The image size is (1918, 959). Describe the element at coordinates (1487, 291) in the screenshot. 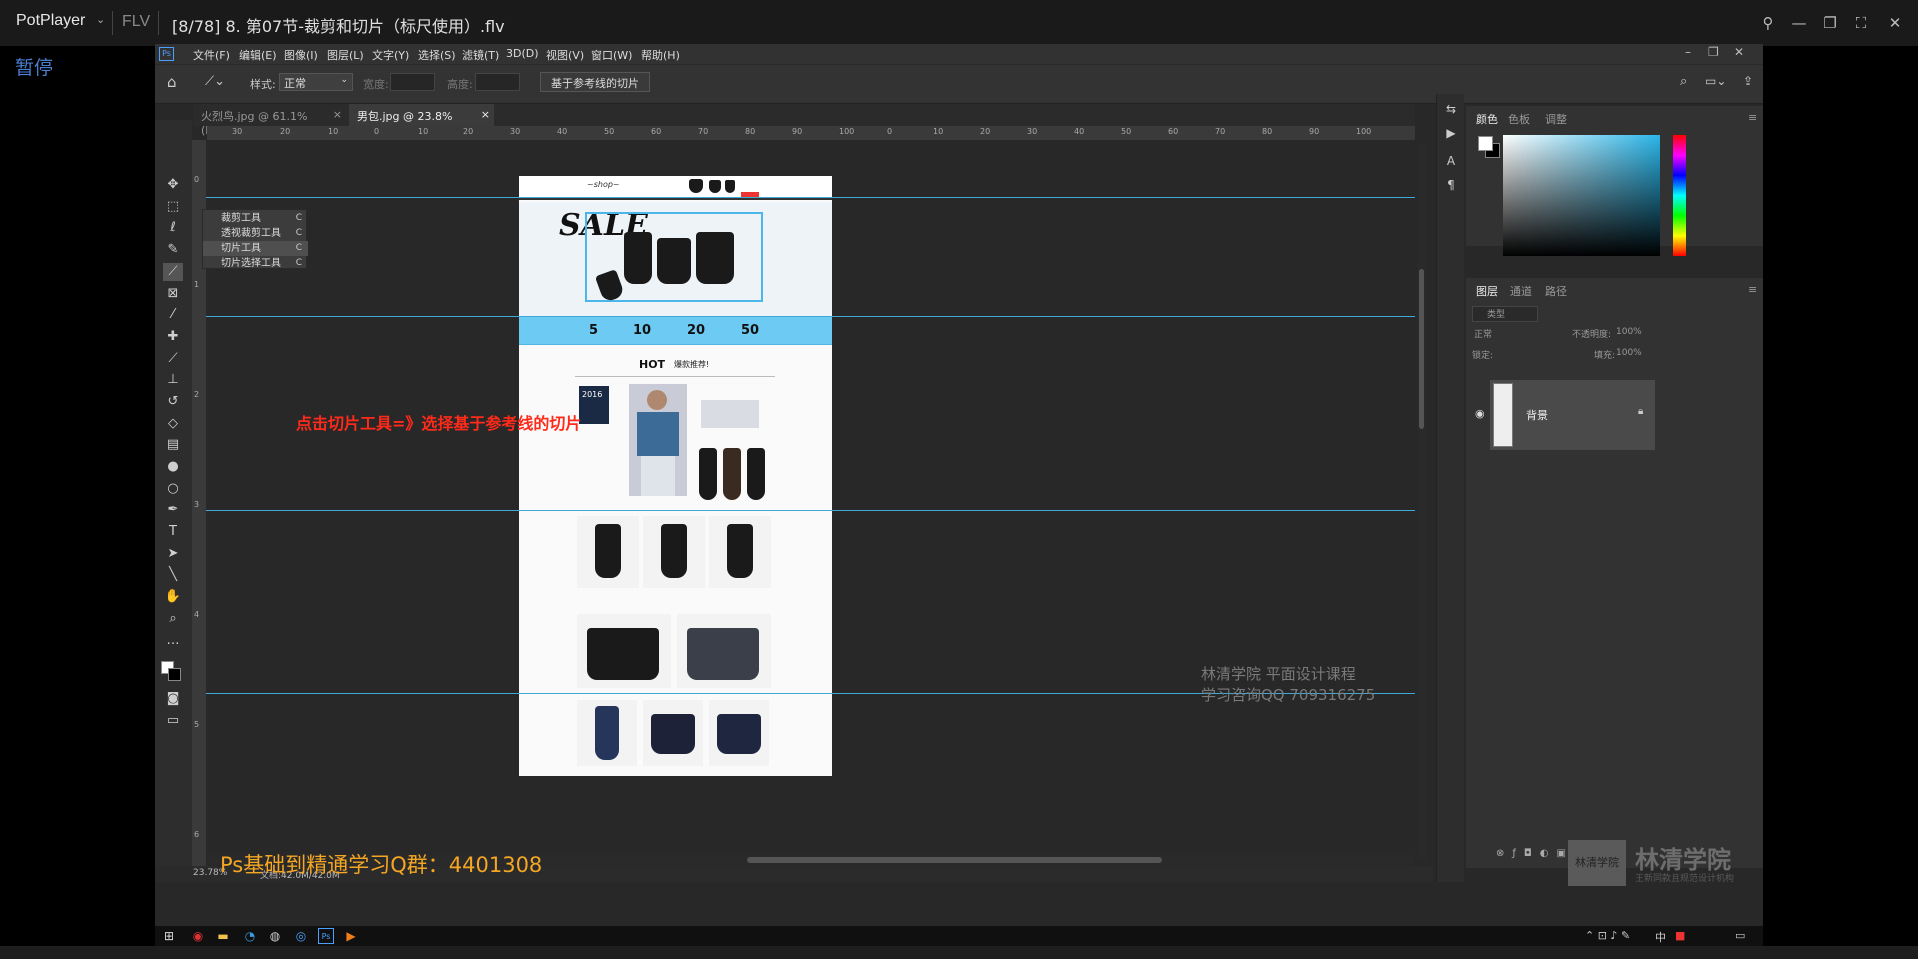

I see `tab-layers: 图层` at that location.